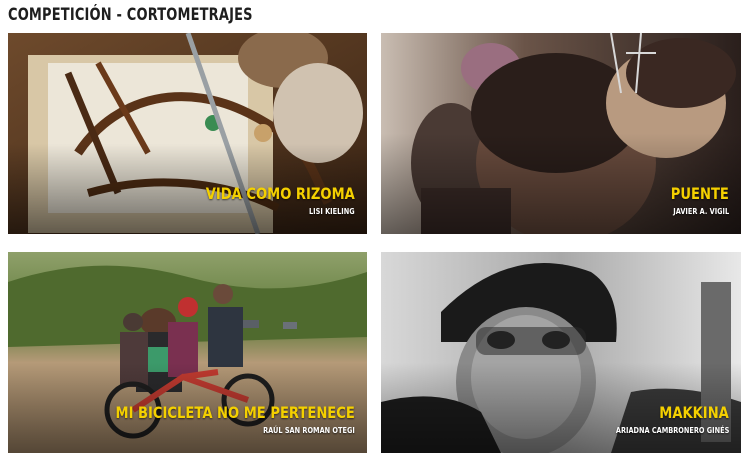 This screenshot has height=463, width=750. Describe the element at coordinates (332, 211) in the screenshot. I see `film-director: LISI KIELING` at that location.